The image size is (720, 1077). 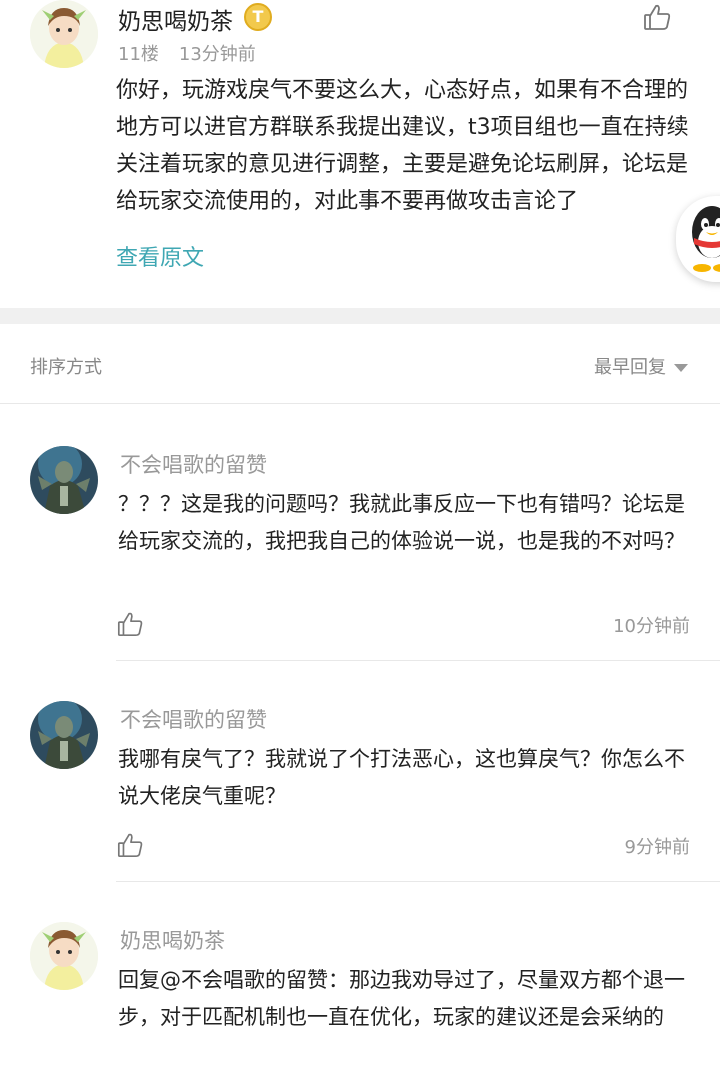 What do you see at coordinates (401, 777) in the screenshot?
I see `reply-text: 我哪有戾气了？我就说了个打法恶心，这也算戾气？你怎么不说大佬戾气重呢？` at bounding box center [401, 777].